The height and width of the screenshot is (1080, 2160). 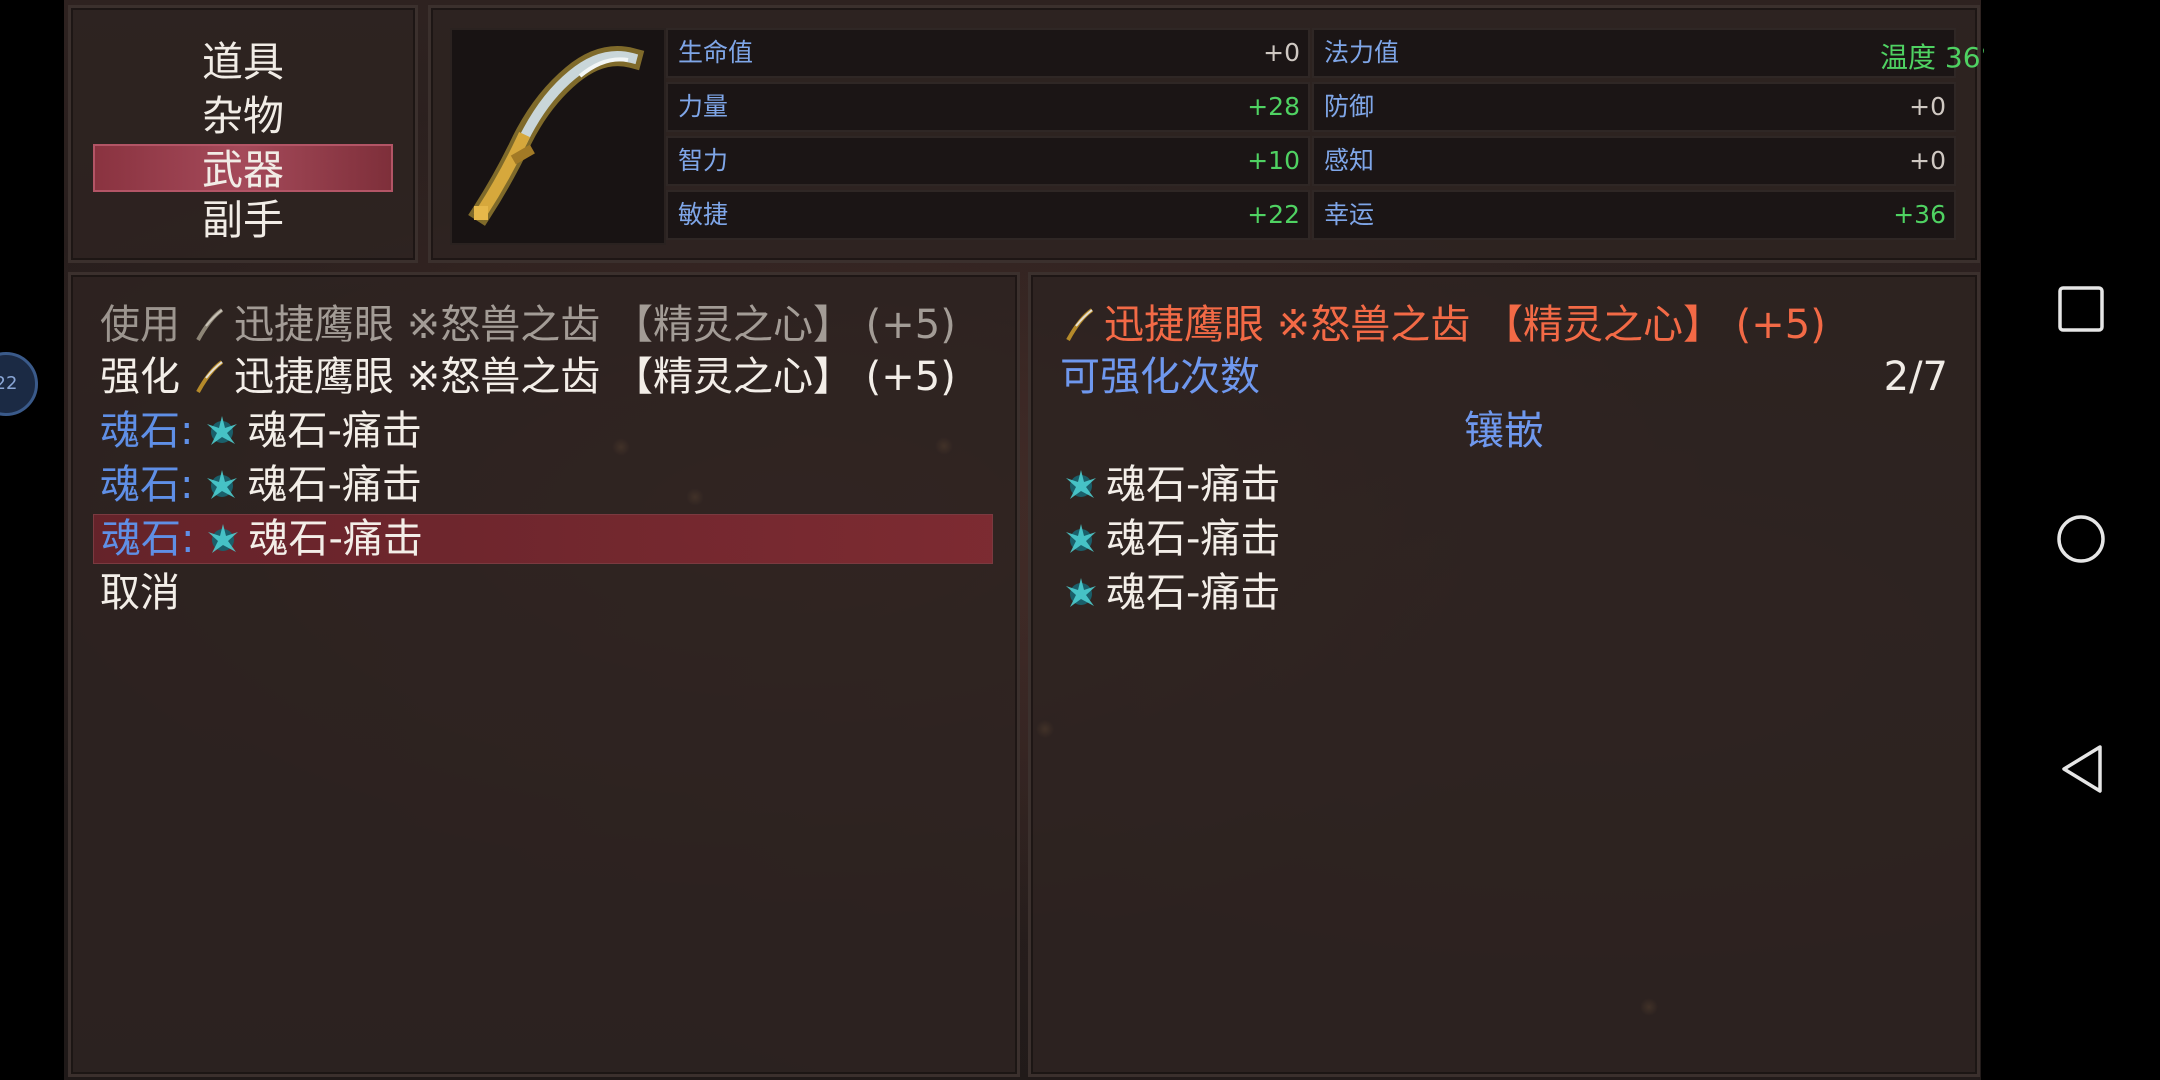 I want to click on stat-label: 感知, so click(x=1349, y=160).